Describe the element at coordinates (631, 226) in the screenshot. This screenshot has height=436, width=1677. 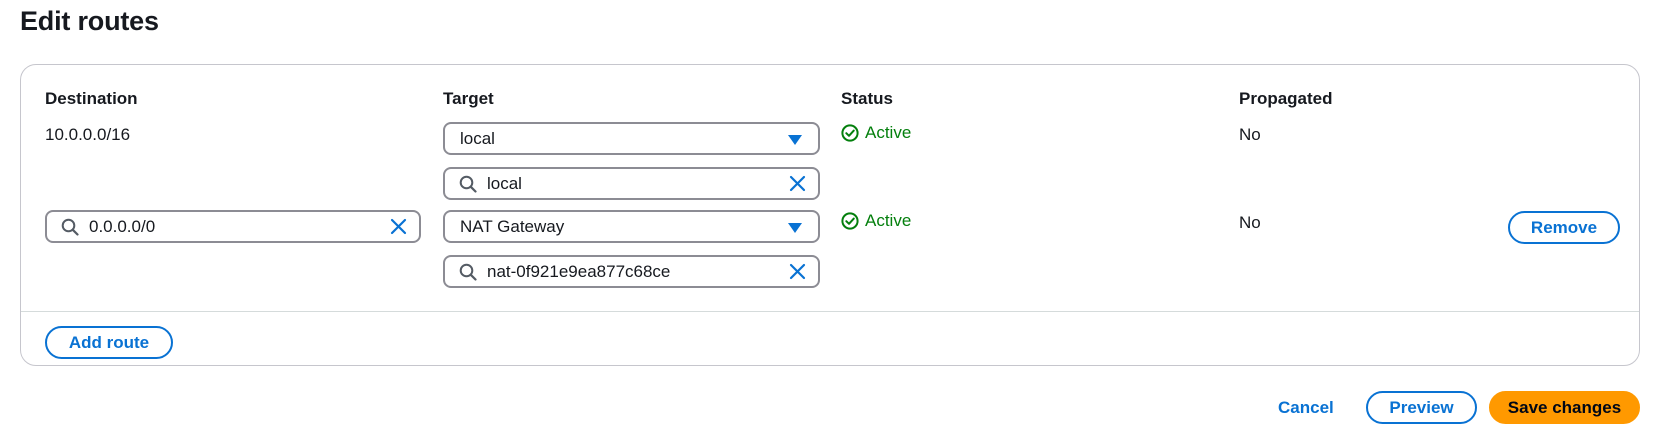
I see `target-type-select: NAT Gateway` at that location.